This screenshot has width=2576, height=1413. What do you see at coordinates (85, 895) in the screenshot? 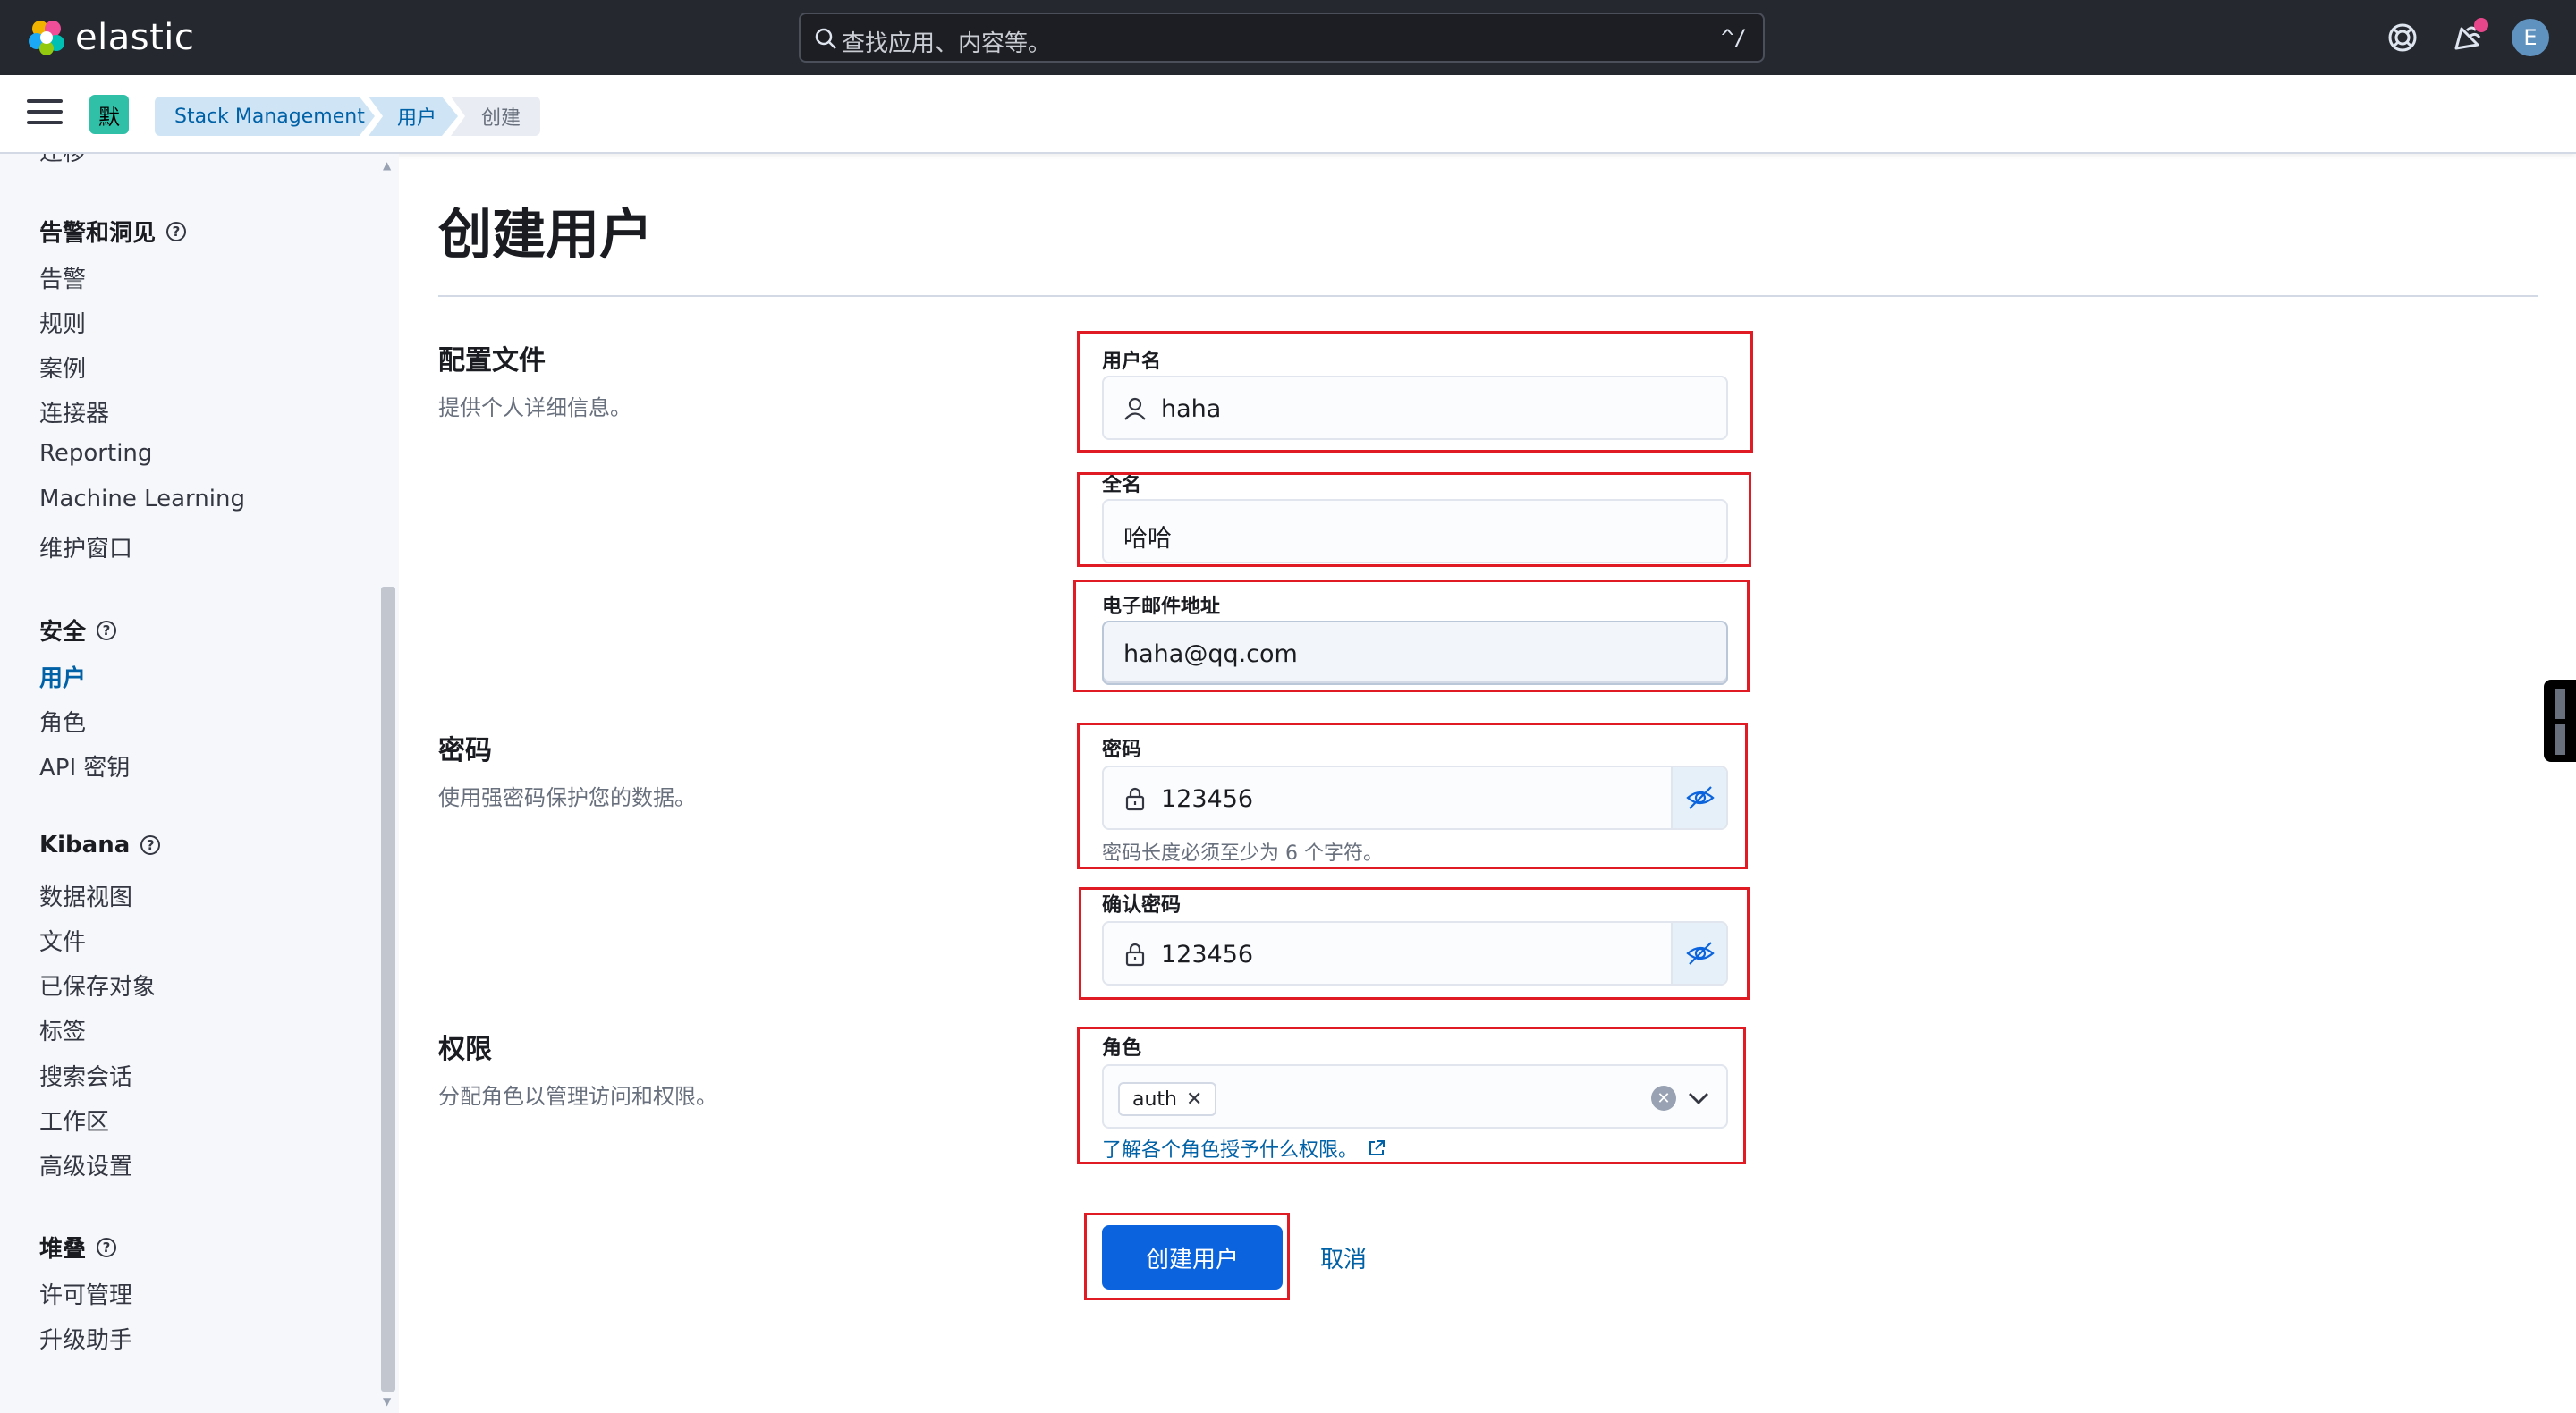
I see `sidebar-item-data-views: 数据视图` at bounding box center [85, 895].